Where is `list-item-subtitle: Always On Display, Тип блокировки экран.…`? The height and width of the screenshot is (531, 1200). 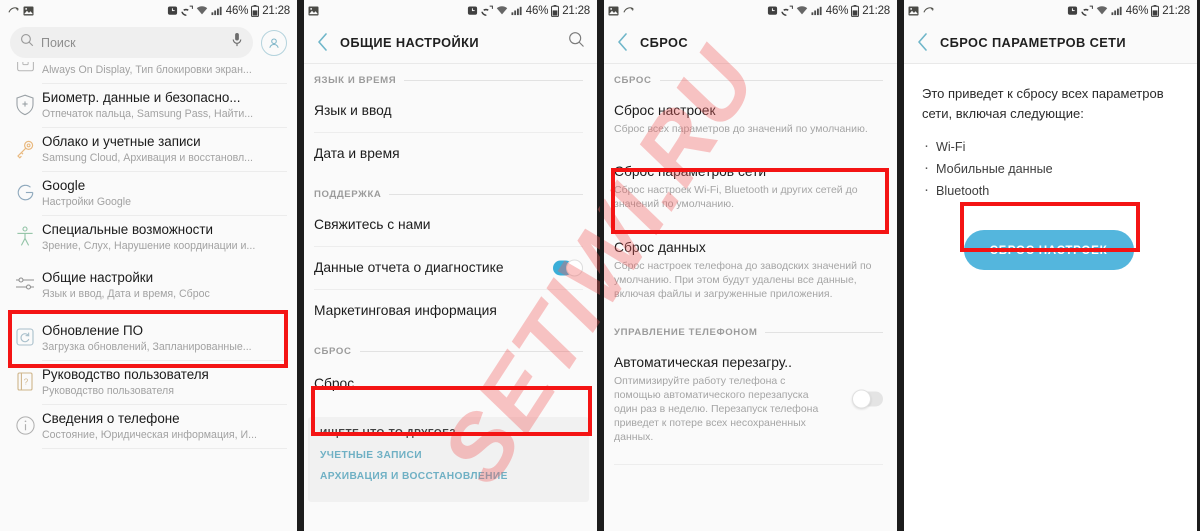 list-item-subtitle: Always On Display, Тип блокировки экран.… is located at coordinates (147, 70).